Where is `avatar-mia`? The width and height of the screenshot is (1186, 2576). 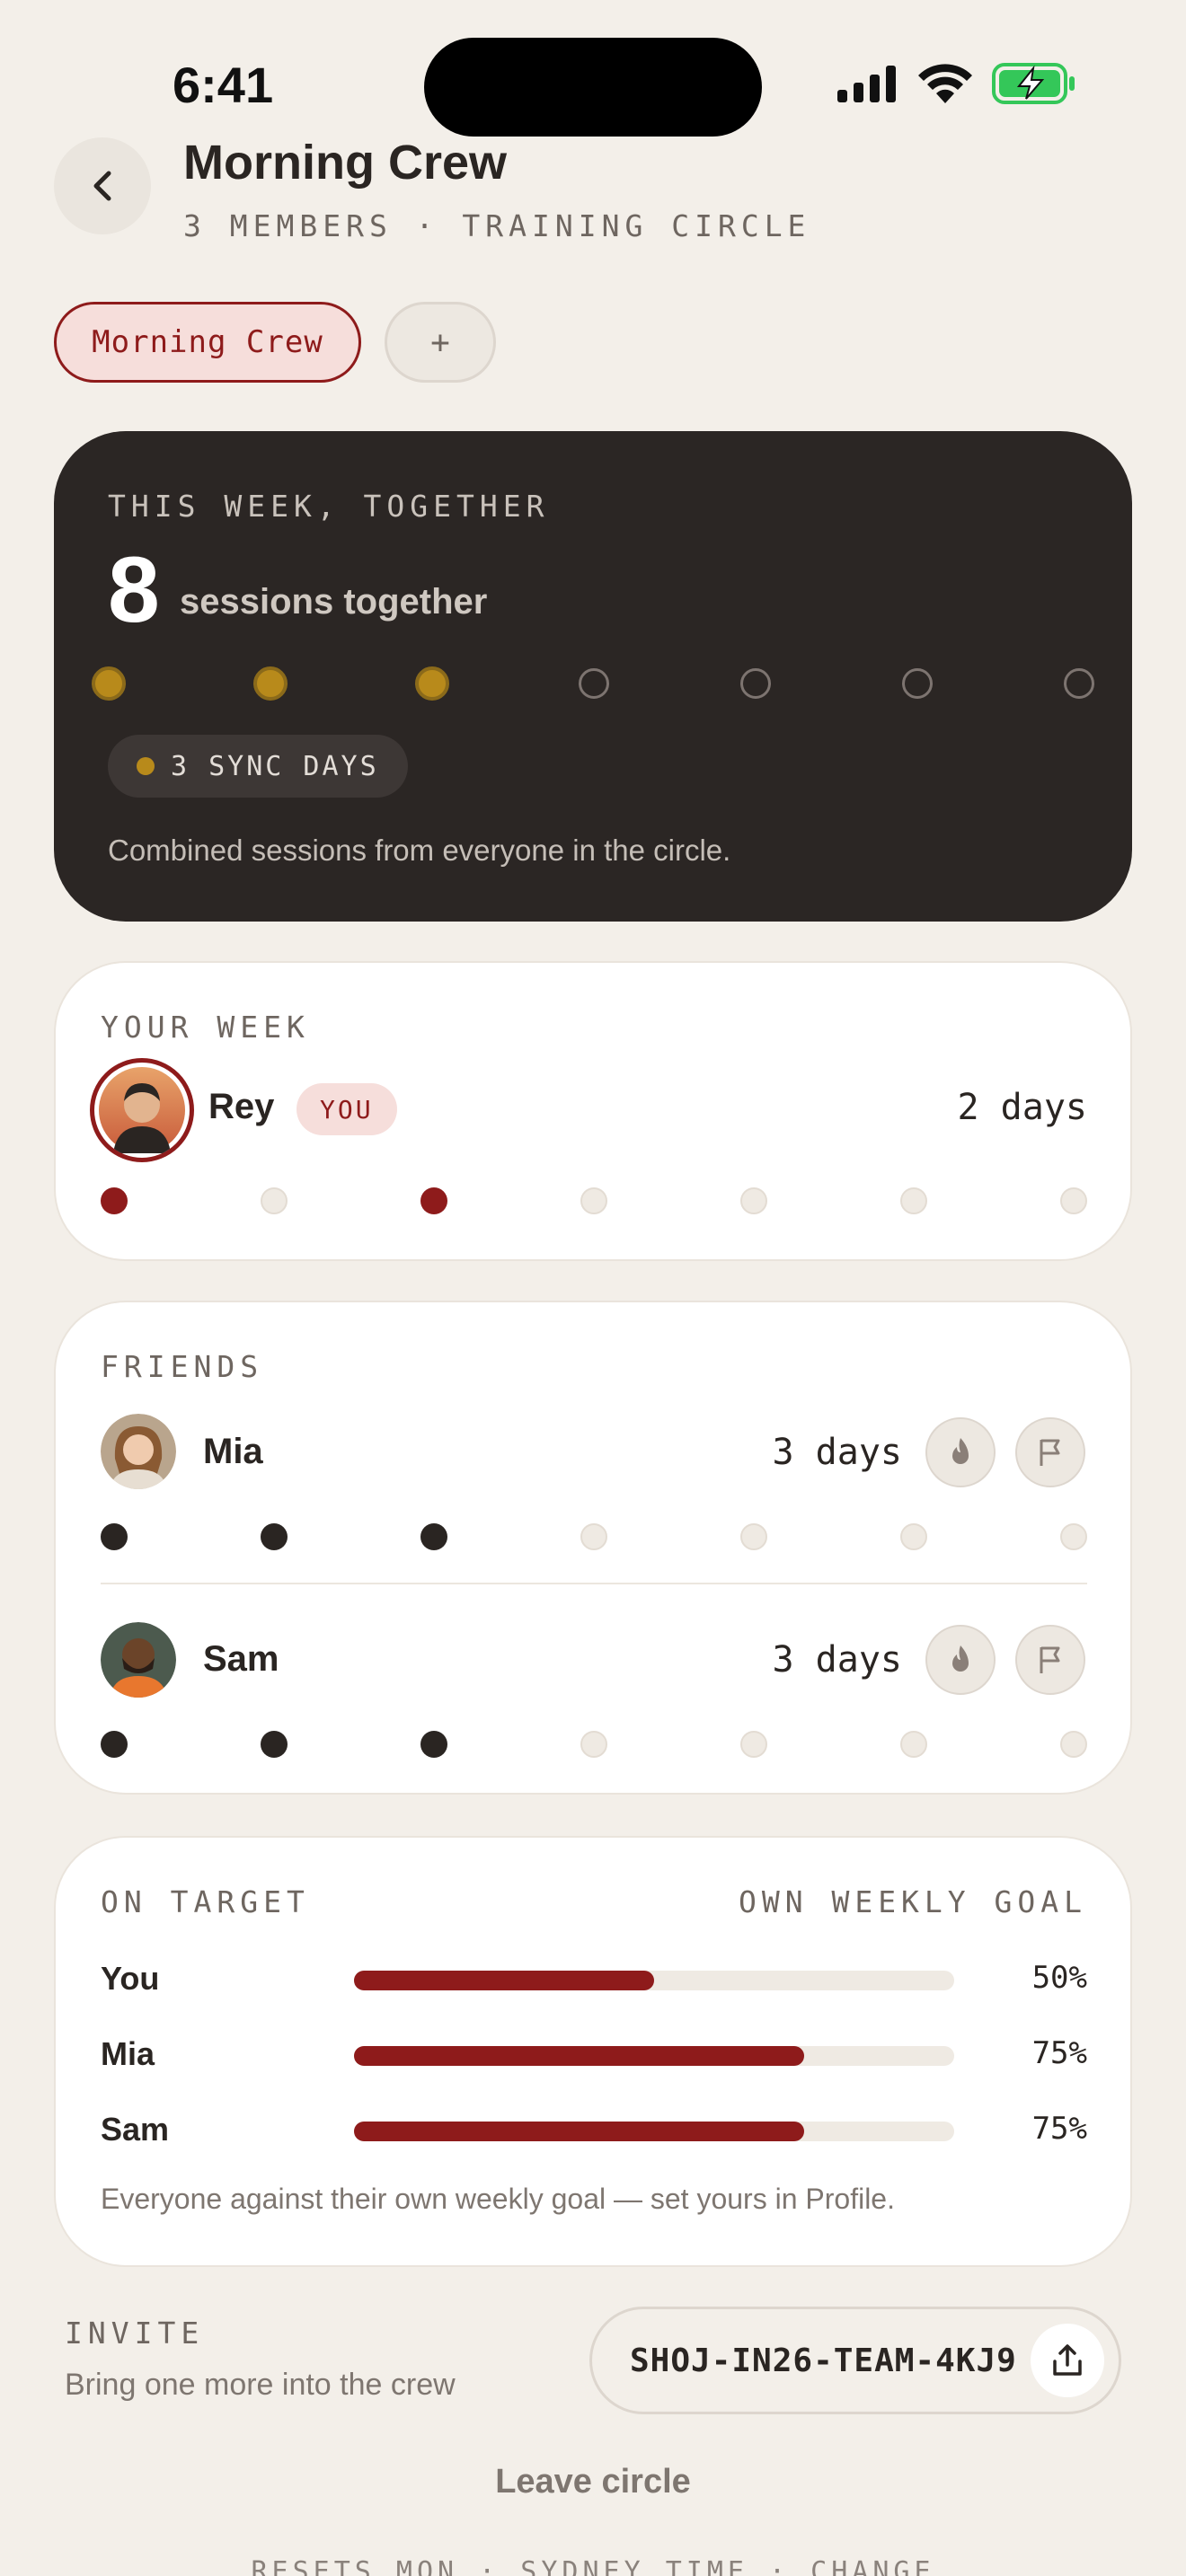 avatar-mia is located at coordinates (138, 1451).